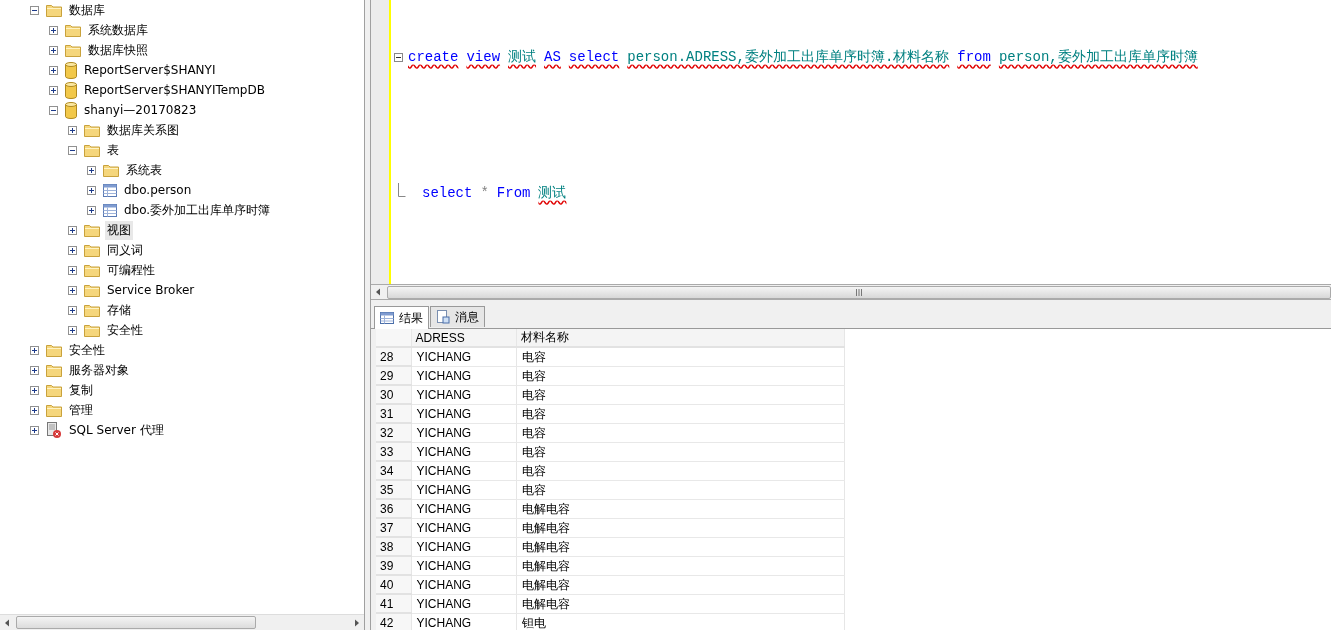 This screenshot has height=630, width=1331. Describe the element at coordinates (81, 390) in the screenshot. I see `tree-item: 复制` at that location.